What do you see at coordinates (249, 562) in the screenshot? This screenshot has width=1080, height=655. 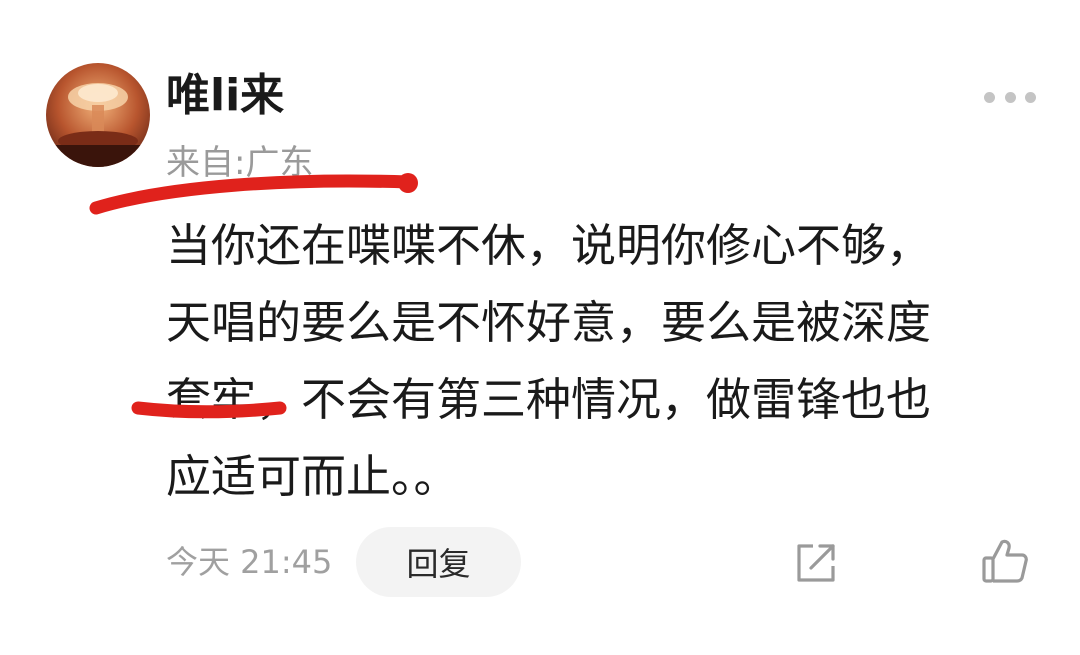 I see `timestamp: 今天 21:45` at bounding box center [249, 562].